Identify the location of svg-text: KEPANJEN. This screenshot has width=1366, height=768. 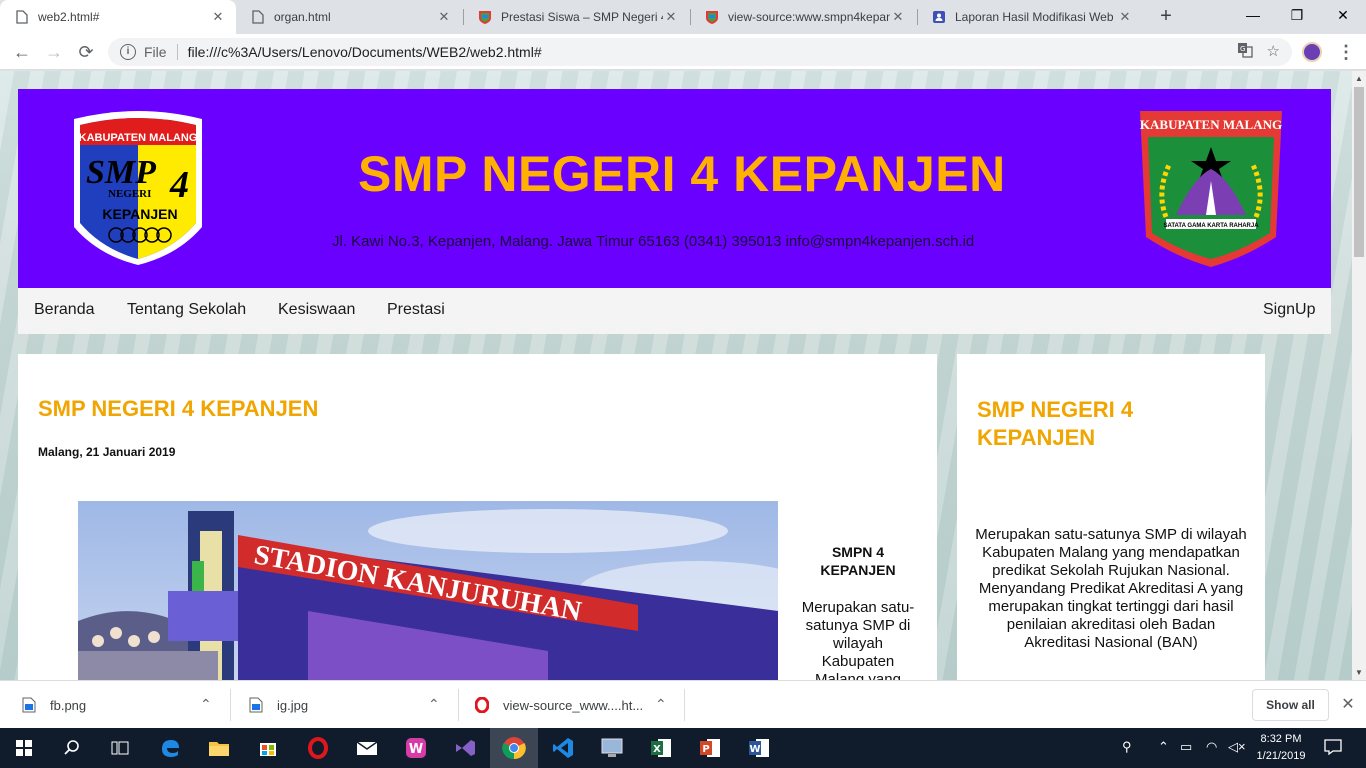
(139, 214).